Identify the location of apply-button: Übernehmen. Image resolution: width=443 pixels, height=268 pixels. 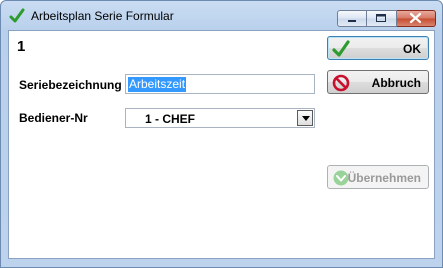
(378, 177).